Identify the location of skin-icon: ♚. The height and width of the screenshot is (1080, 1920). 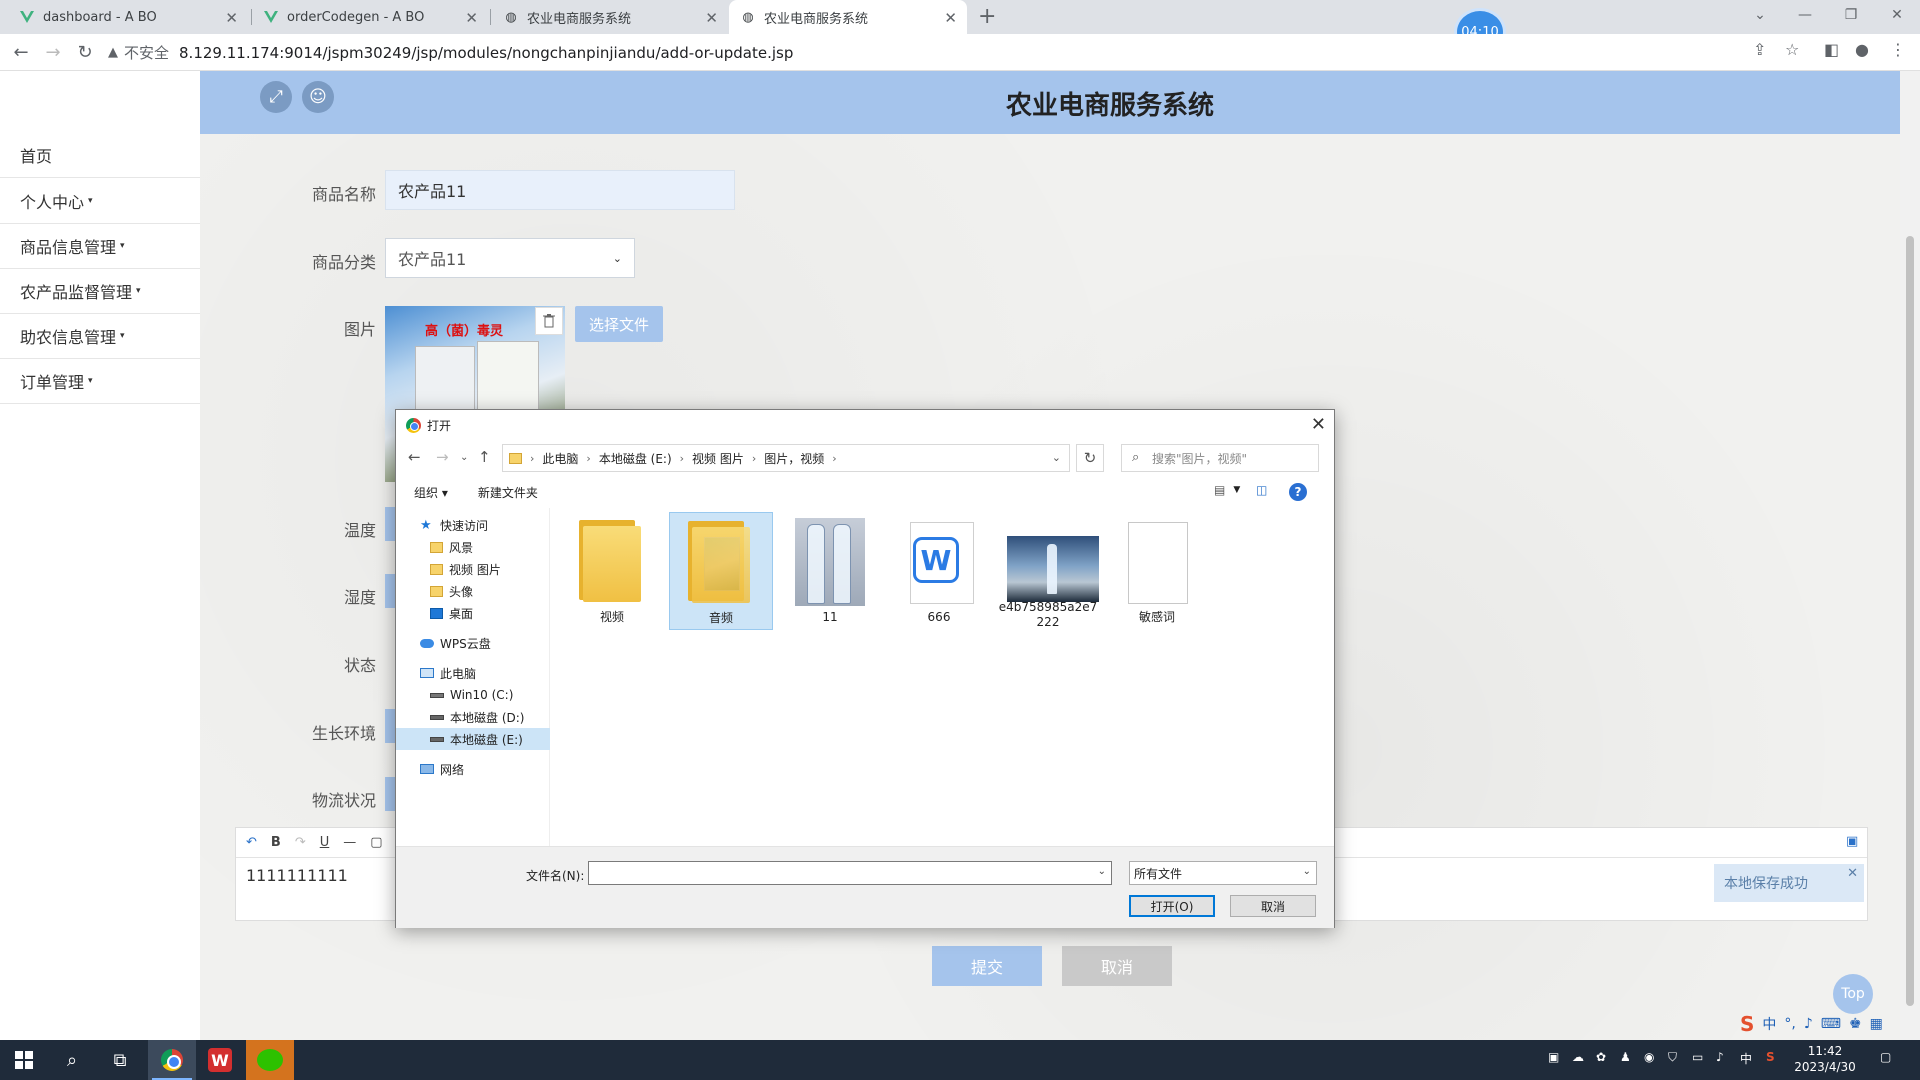
(1855, 1024).